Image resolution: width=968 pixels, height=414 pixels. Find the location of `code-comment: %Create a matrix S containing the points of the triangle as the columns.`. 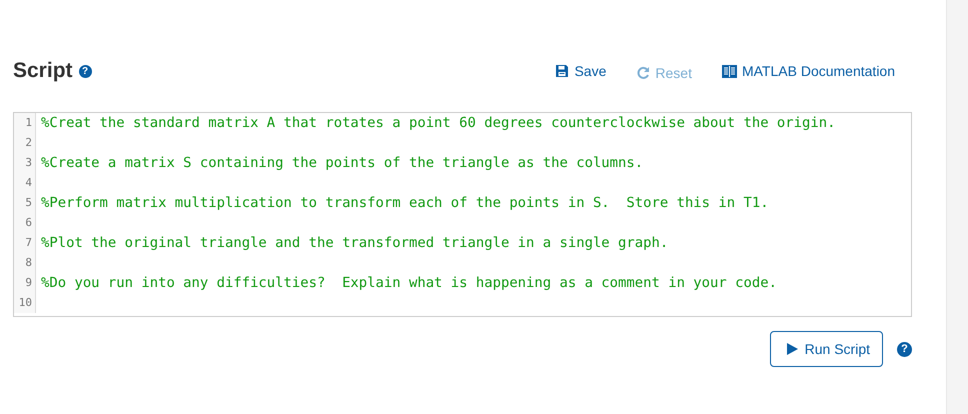

code-comment: %Create a matrix S containing the points of the triangle as the columns. is located at coordinates (342, 163).